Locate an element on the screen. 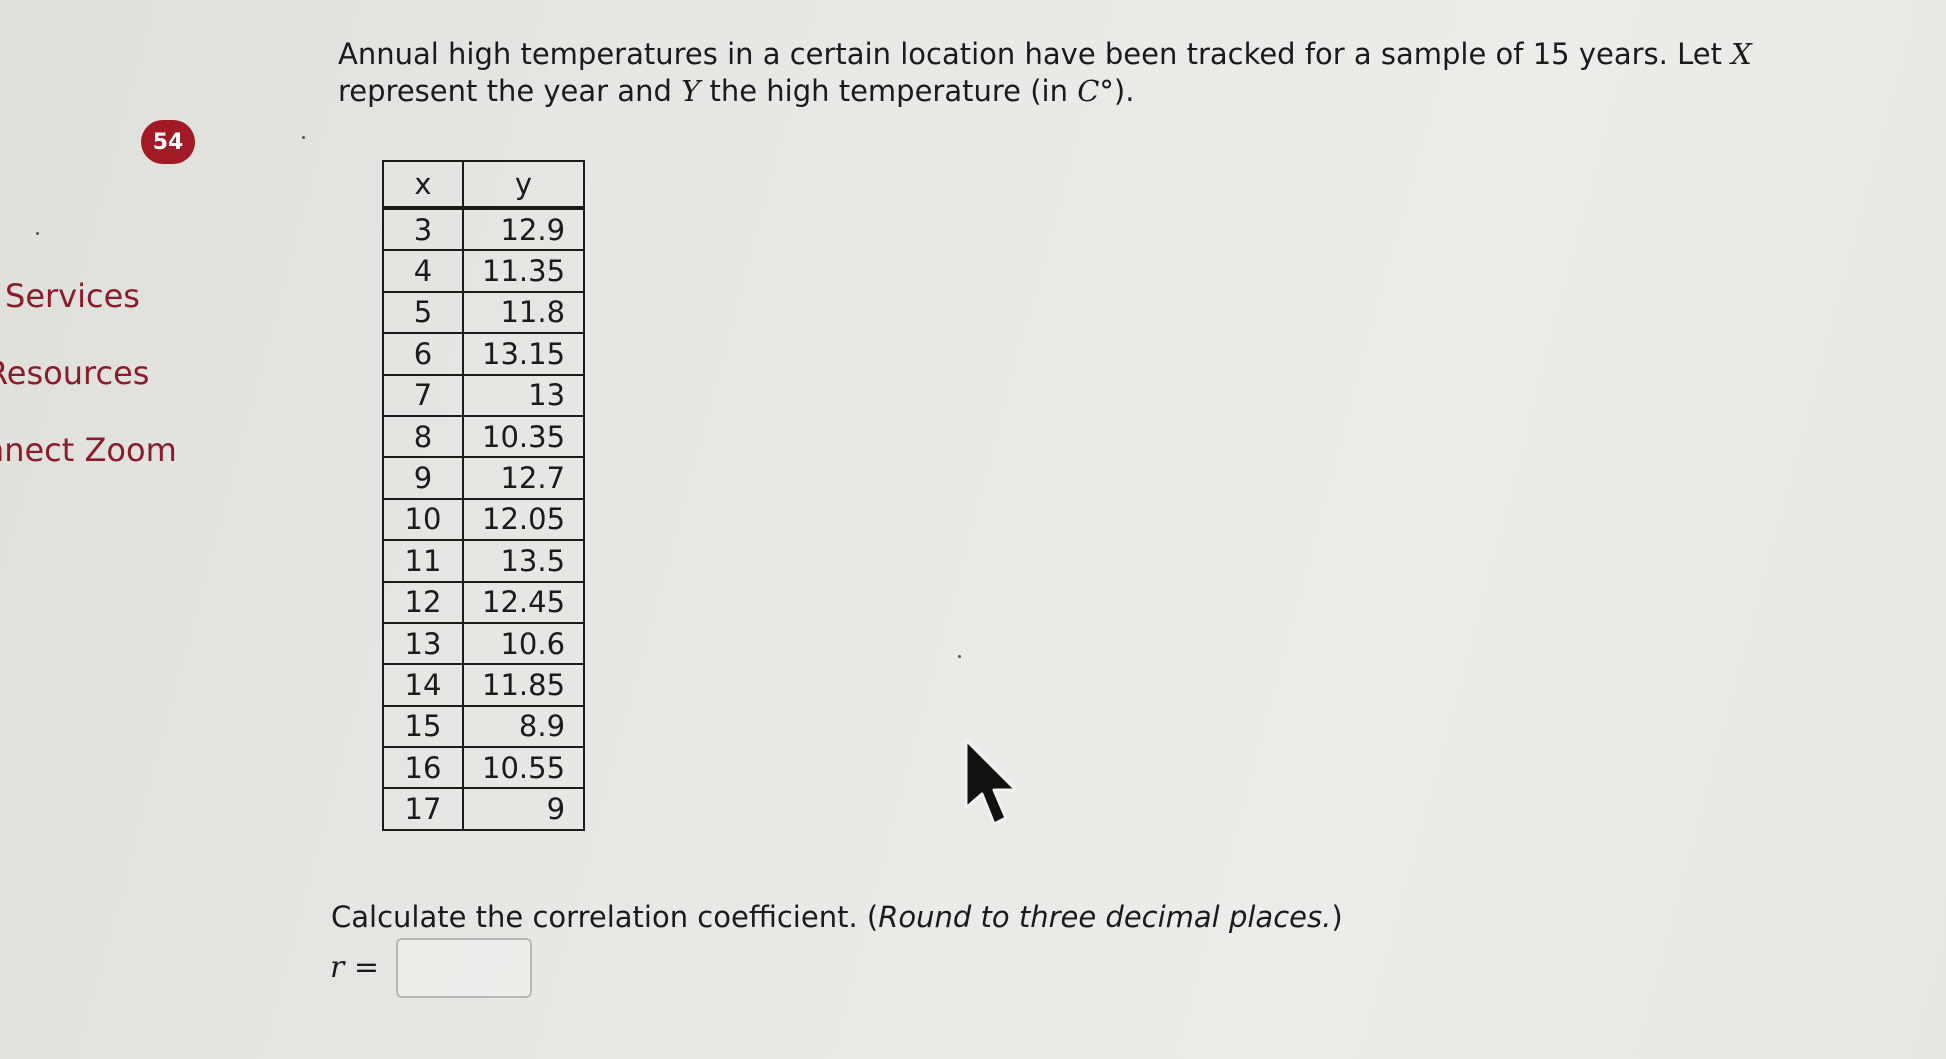 The image size is (1946, 1059). cell-x: 5 is located at coordinates (423, 312).